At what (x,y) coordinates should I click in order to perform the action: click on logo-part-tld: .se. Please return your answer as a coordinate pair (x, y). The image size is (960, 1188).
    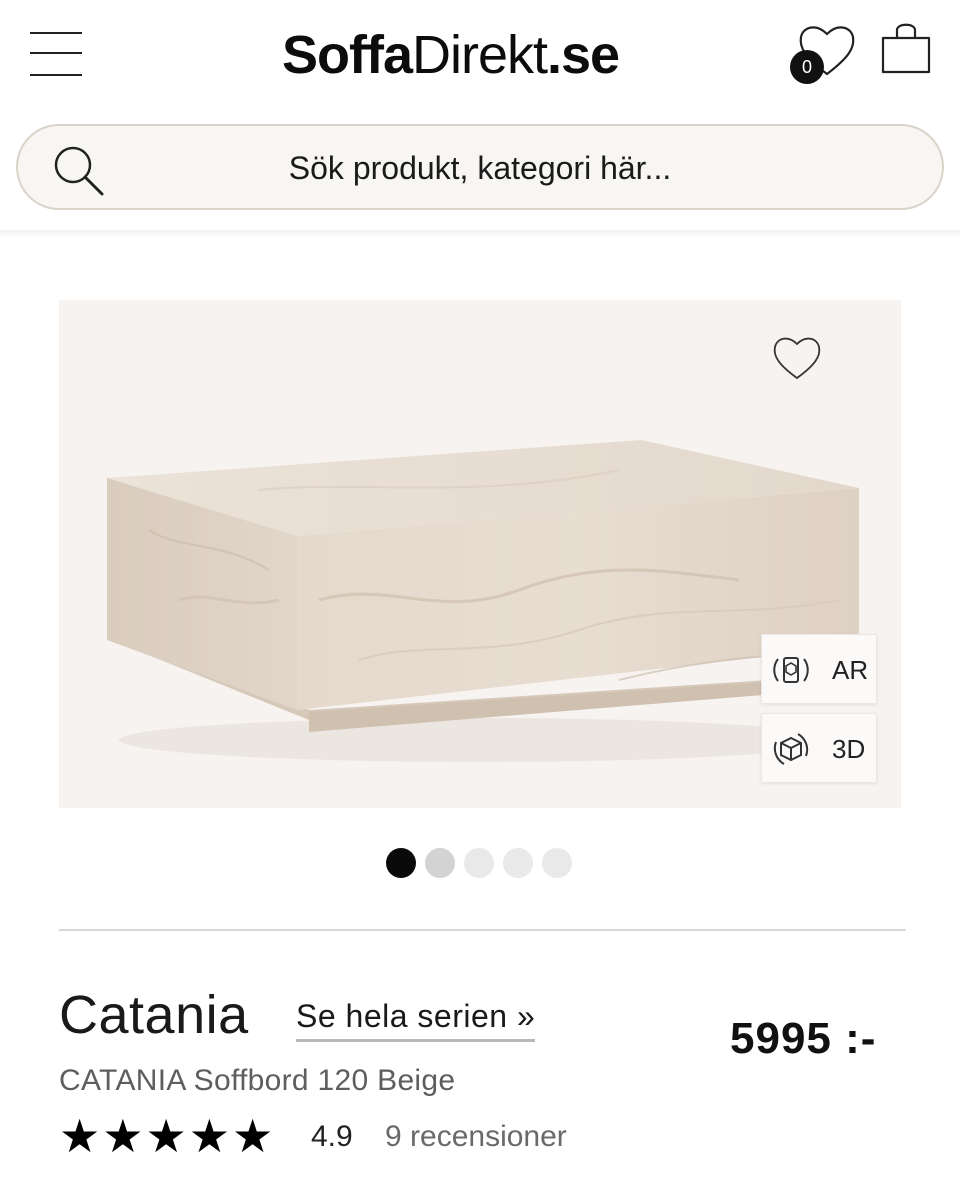
    Looking at the image, I should click on (583, 55).